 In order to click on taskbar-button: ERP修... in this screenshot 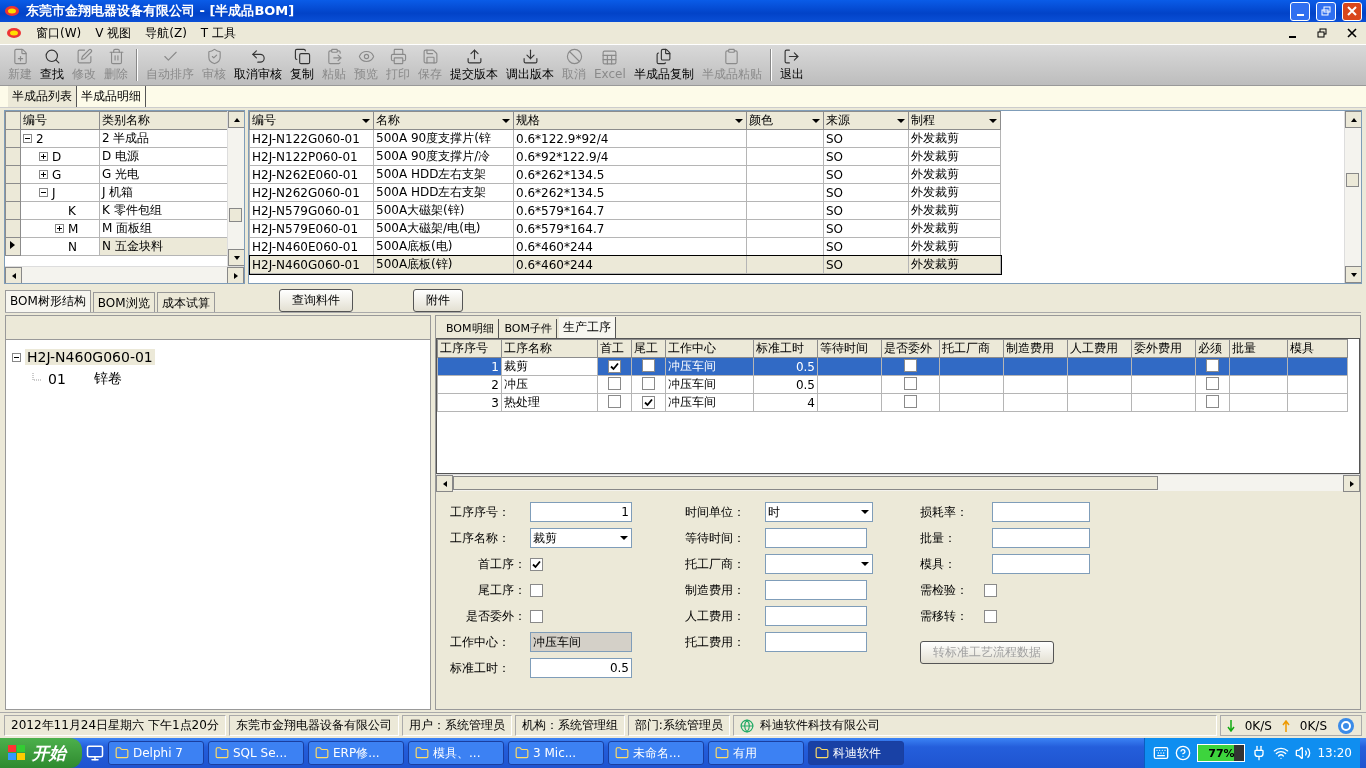, I will do `click(356, 753)`.